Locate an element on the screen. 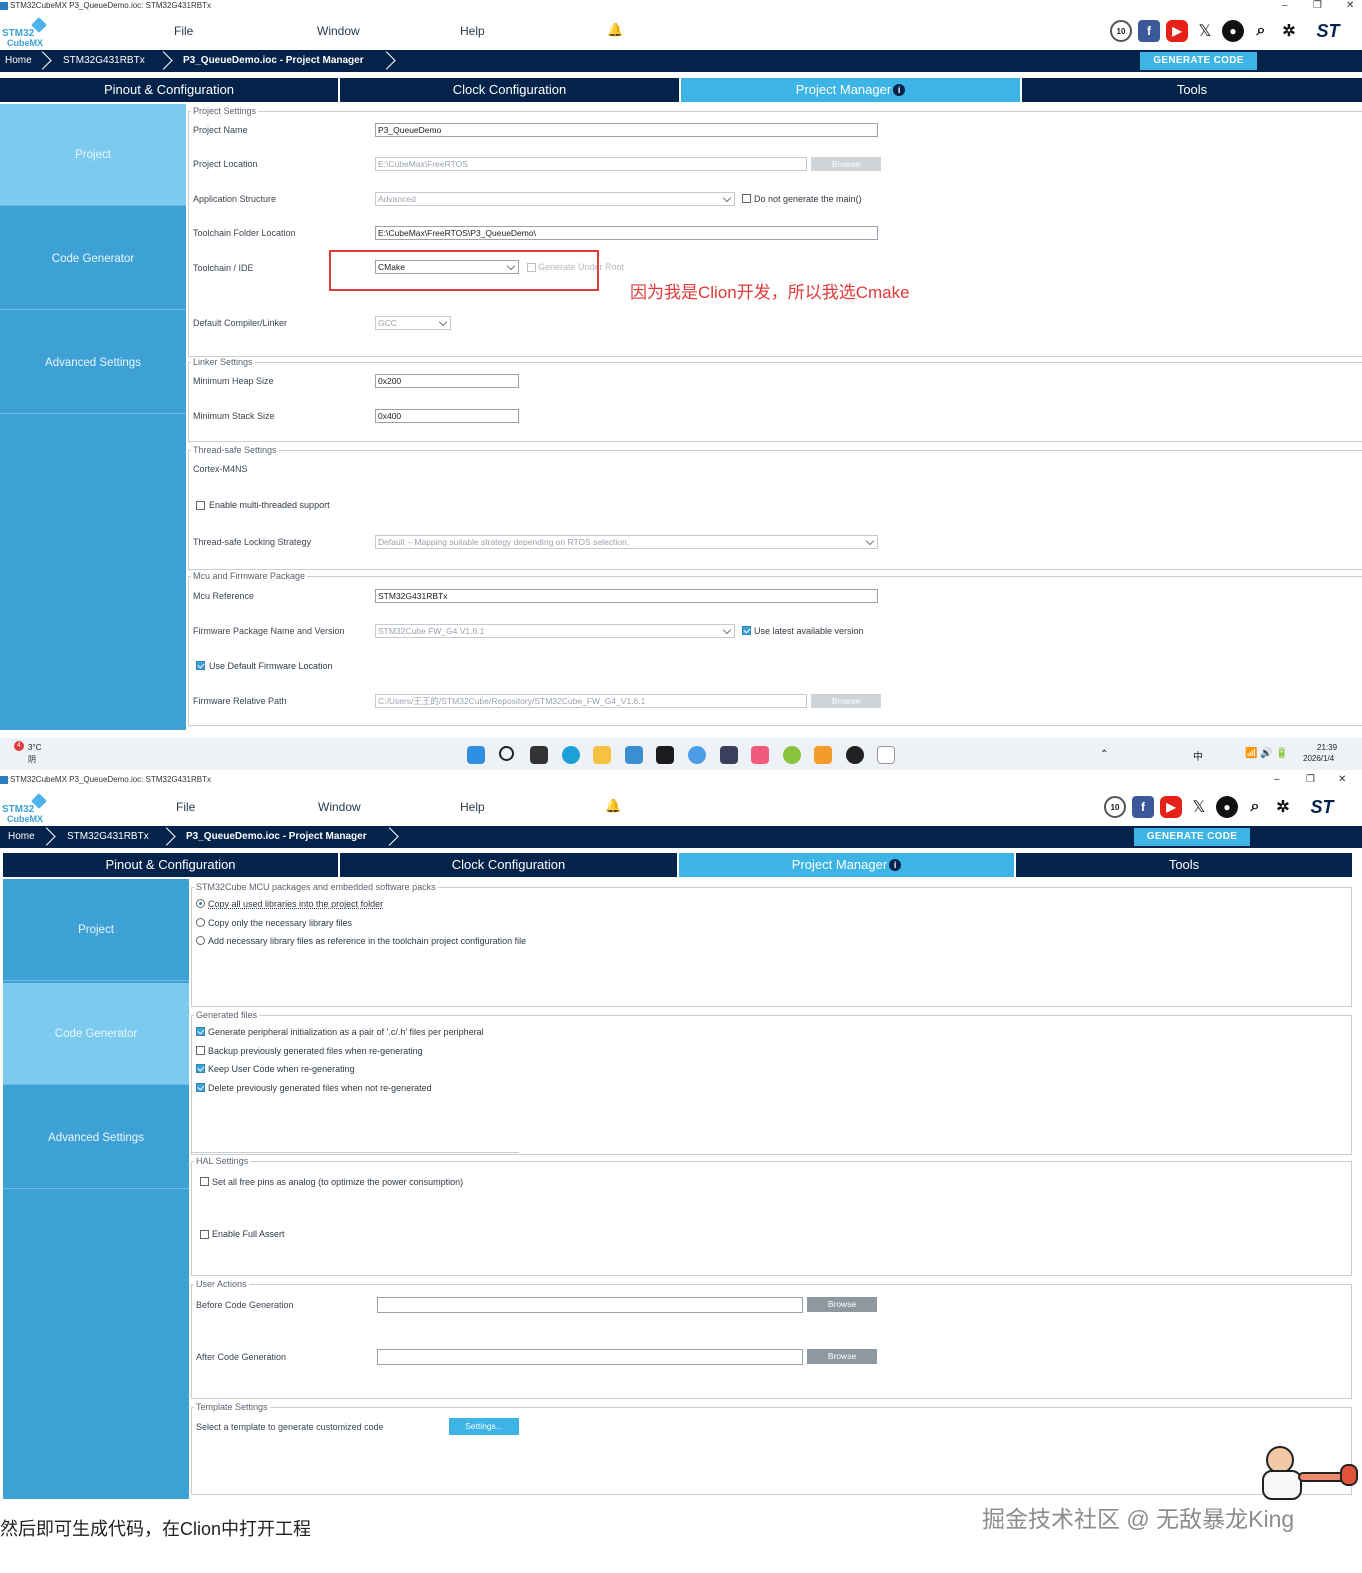 The height and width of the screenshot is (1573, 1362). task-view-icon is located at coordinates (539, 755).